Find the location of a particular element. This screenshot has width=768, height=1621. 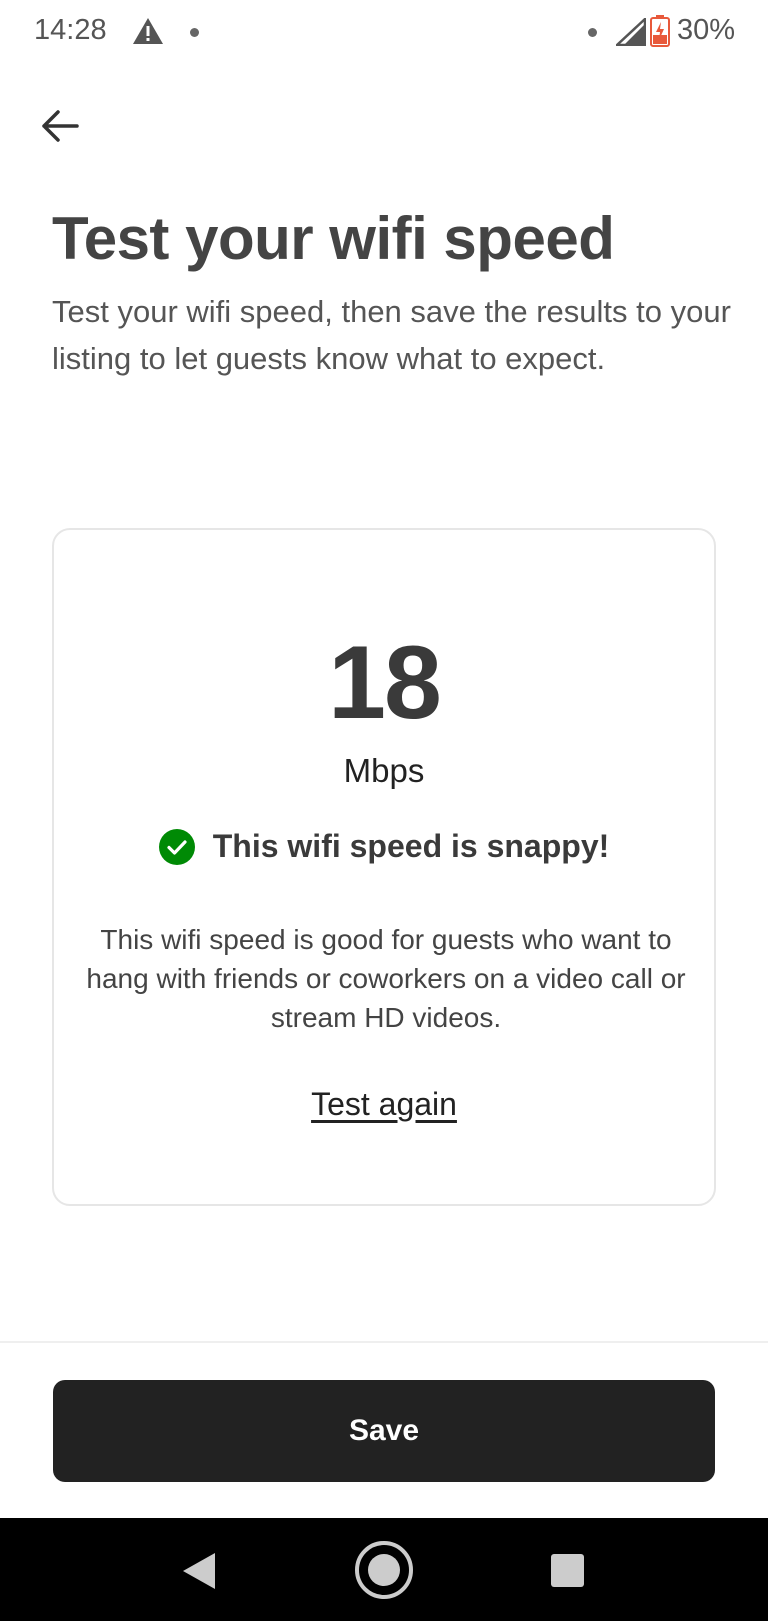

arrow-left-icon is located at coordinates (60, 126).